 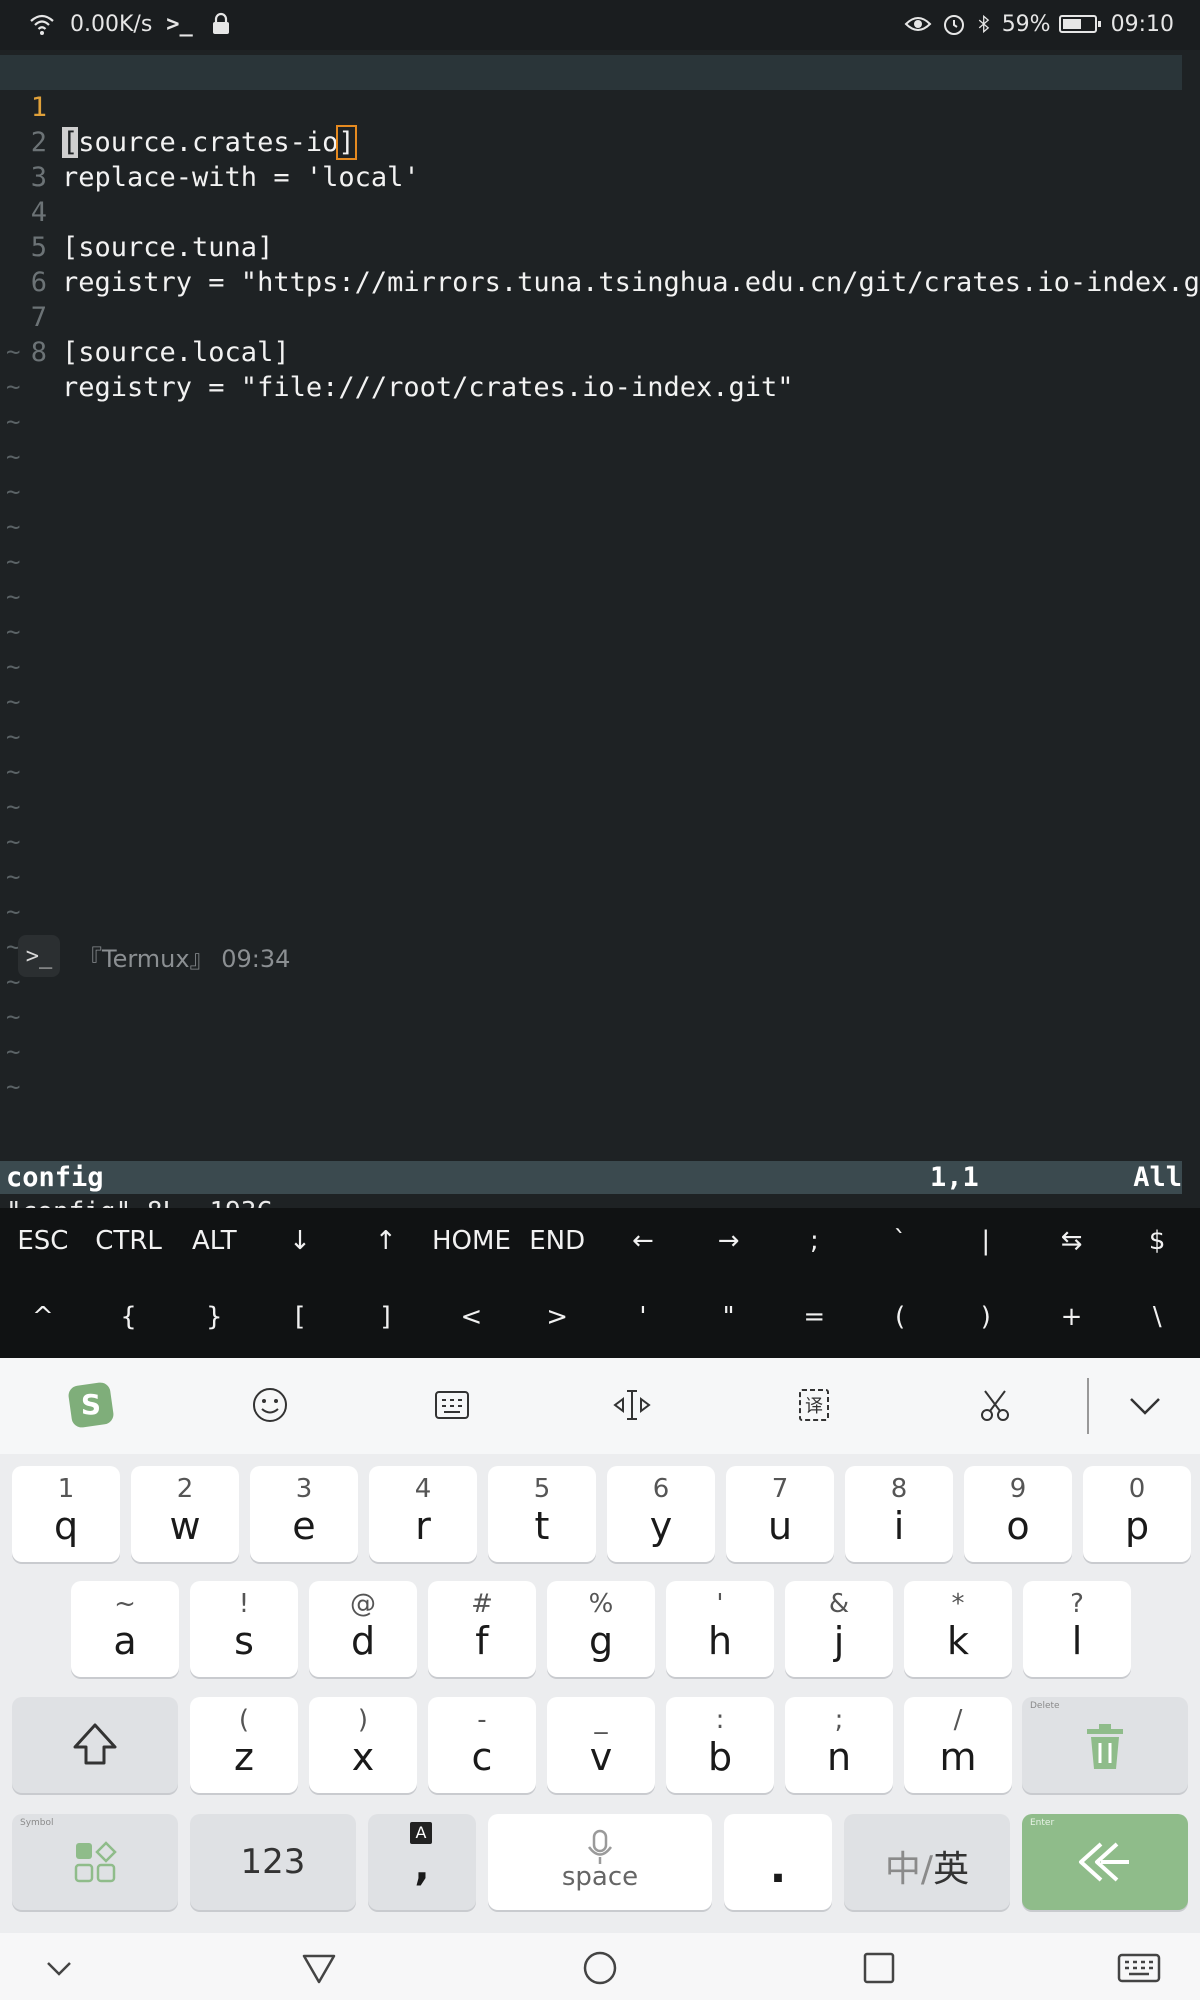 I want to click on system-navigation-bar, so click(x=600, y=1966).